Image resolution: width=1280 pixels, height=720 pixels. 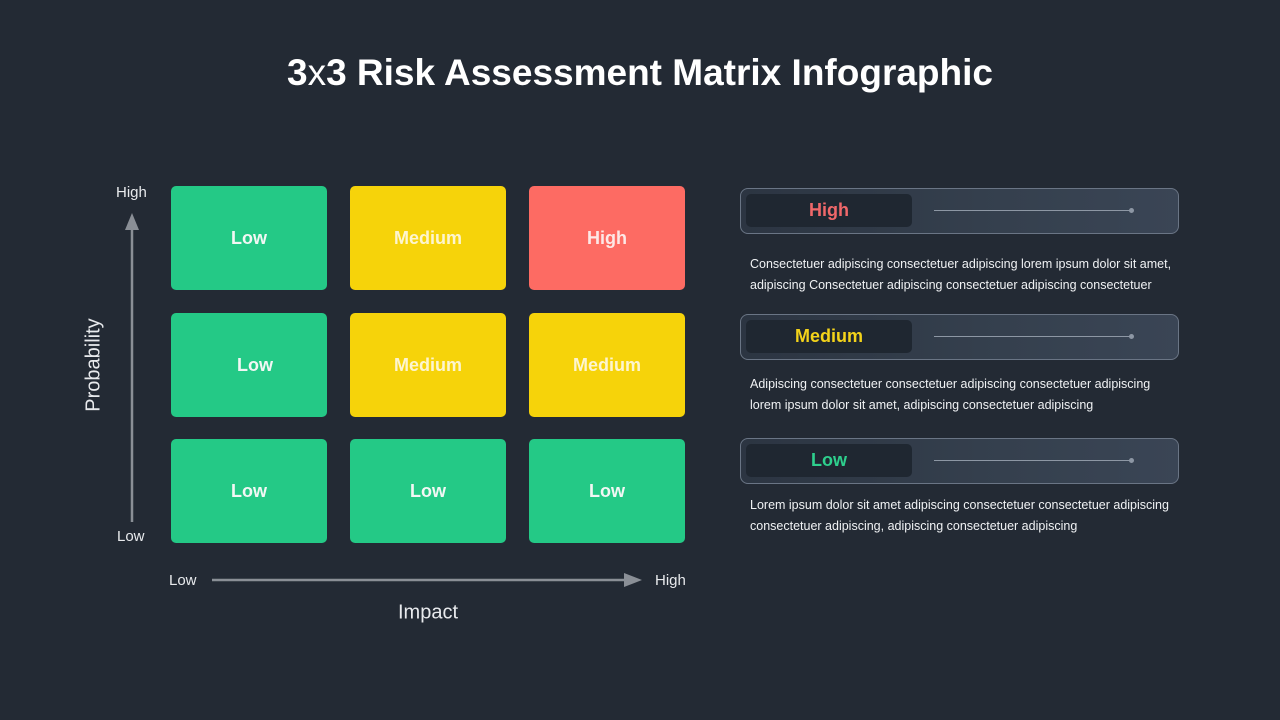 I want to click on legend-badge-medium: Medium, so click(x=829, y=336).